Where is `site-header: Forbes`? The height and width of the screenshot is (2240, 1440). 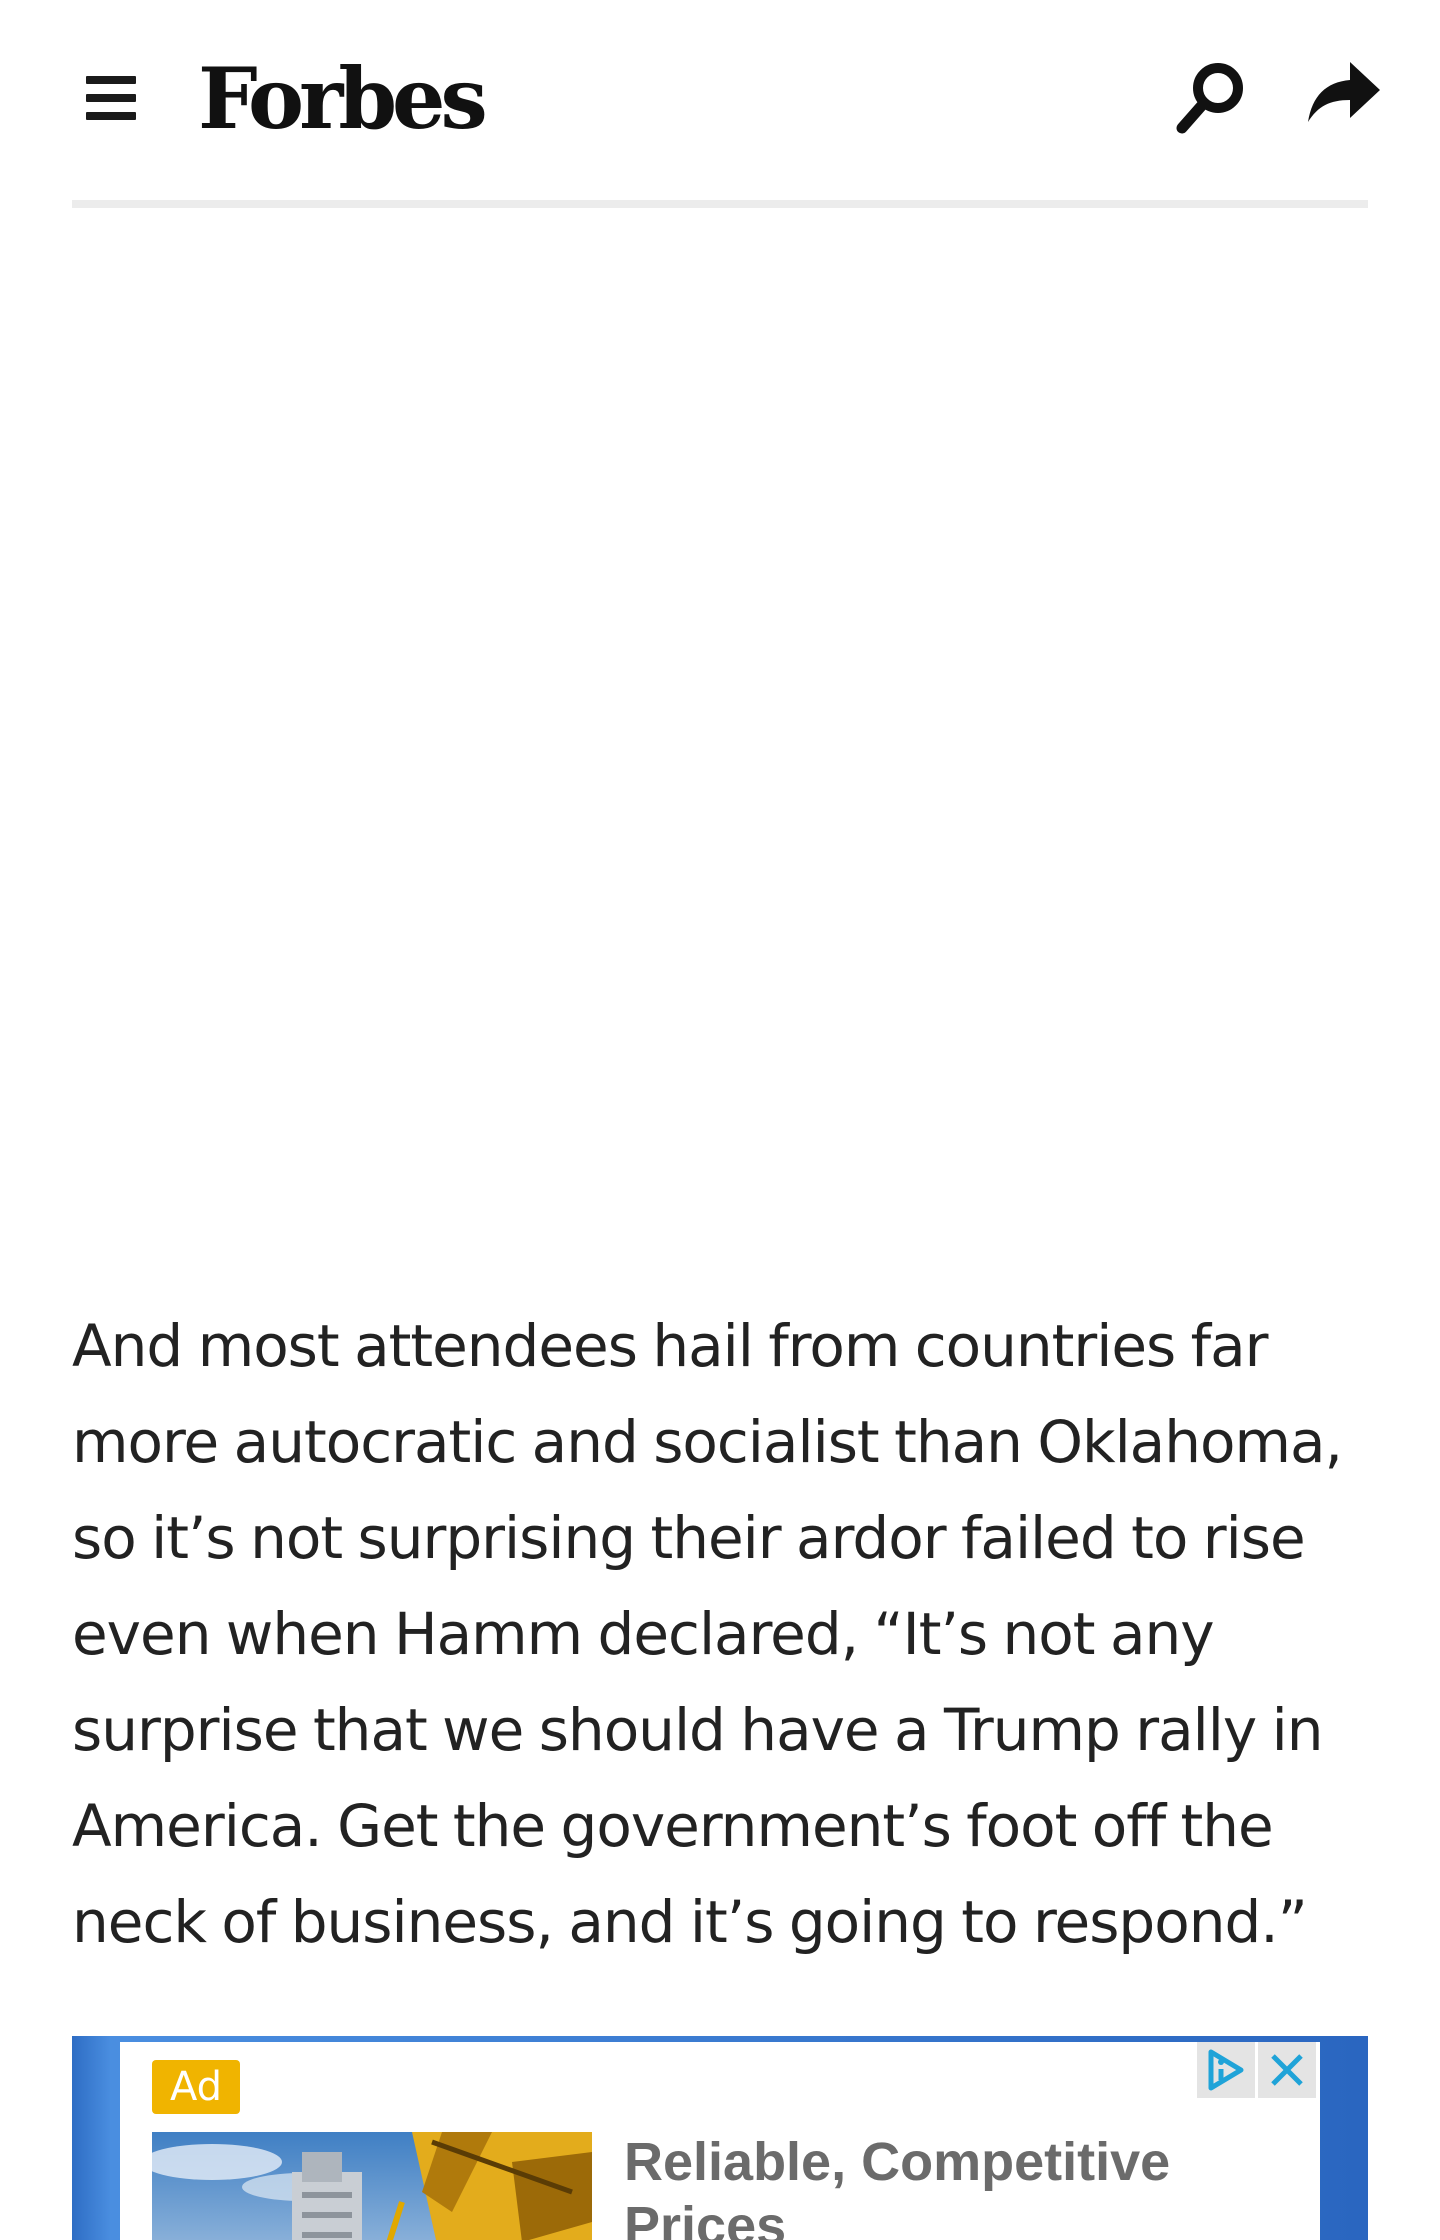 site-header: Forbes is located at coordinates (720, 104).